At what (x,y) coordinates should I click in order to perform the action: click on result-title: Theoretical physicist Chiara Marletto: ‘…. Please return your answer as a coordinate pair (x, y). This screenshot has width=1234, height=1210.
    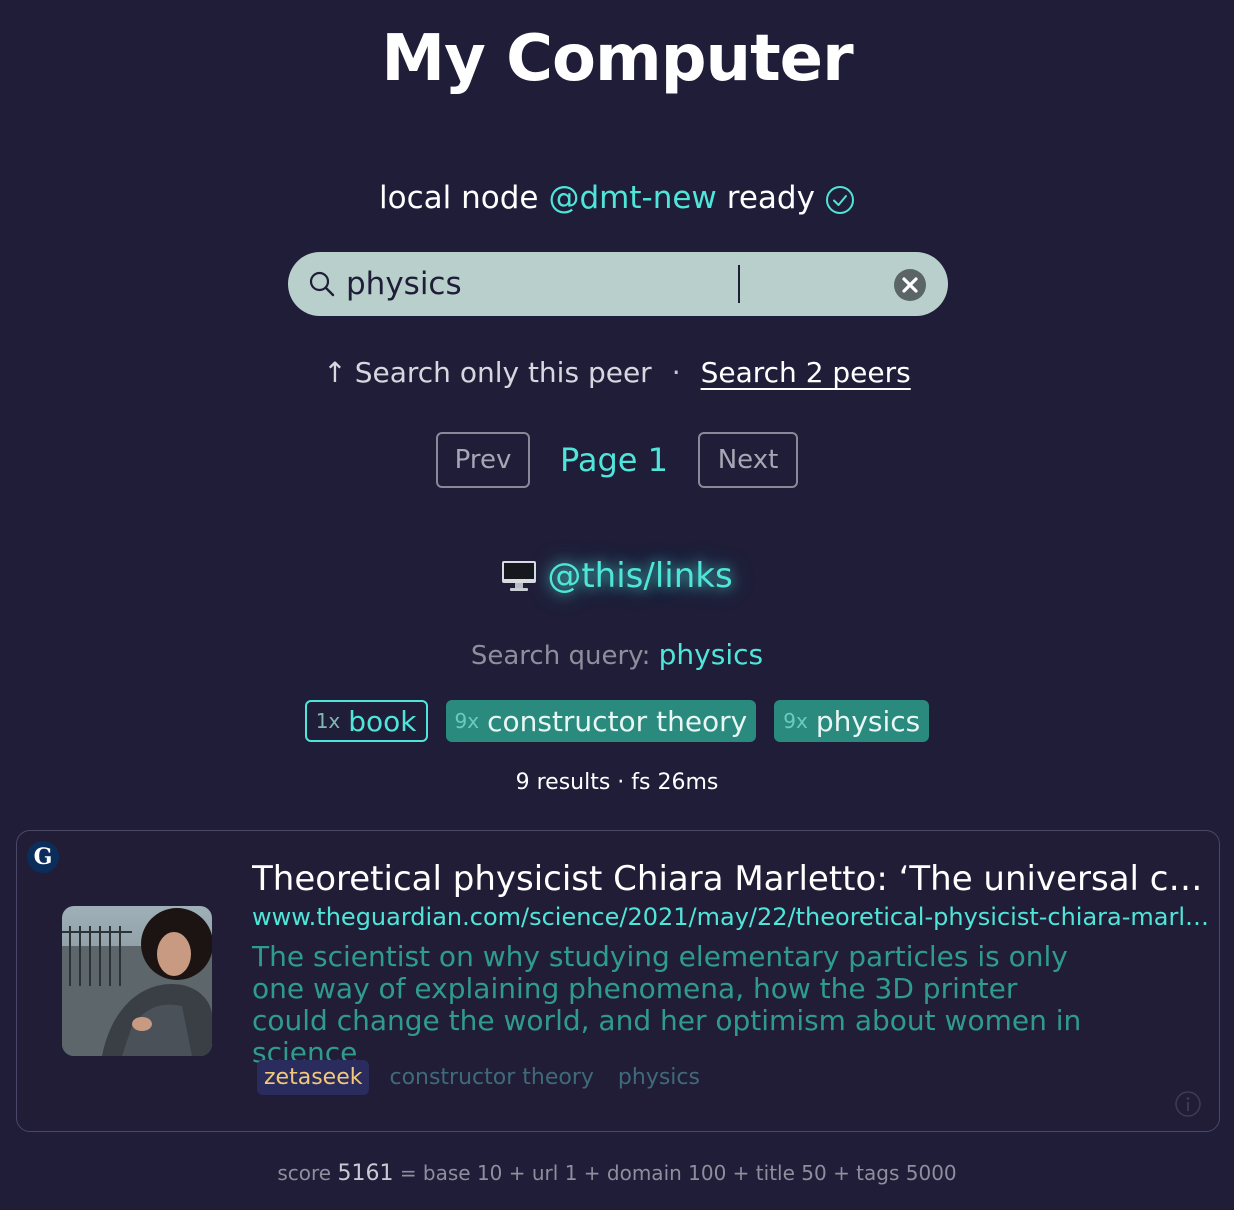
    Looking at the image, I should click on (735, 879).